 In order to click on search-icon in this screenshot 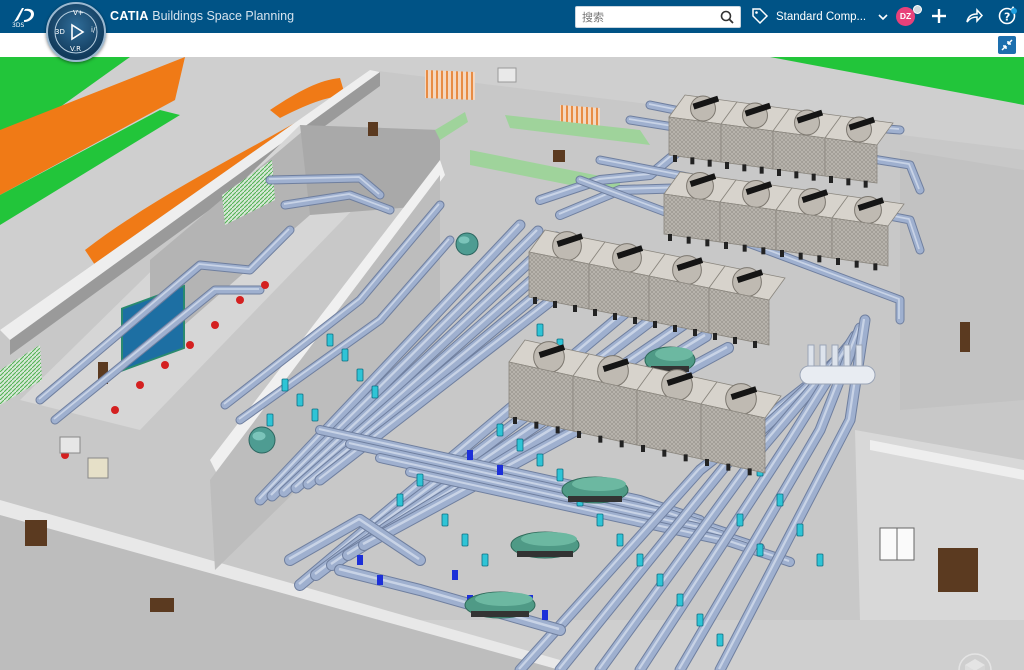, I will do `click(727, 17)`.